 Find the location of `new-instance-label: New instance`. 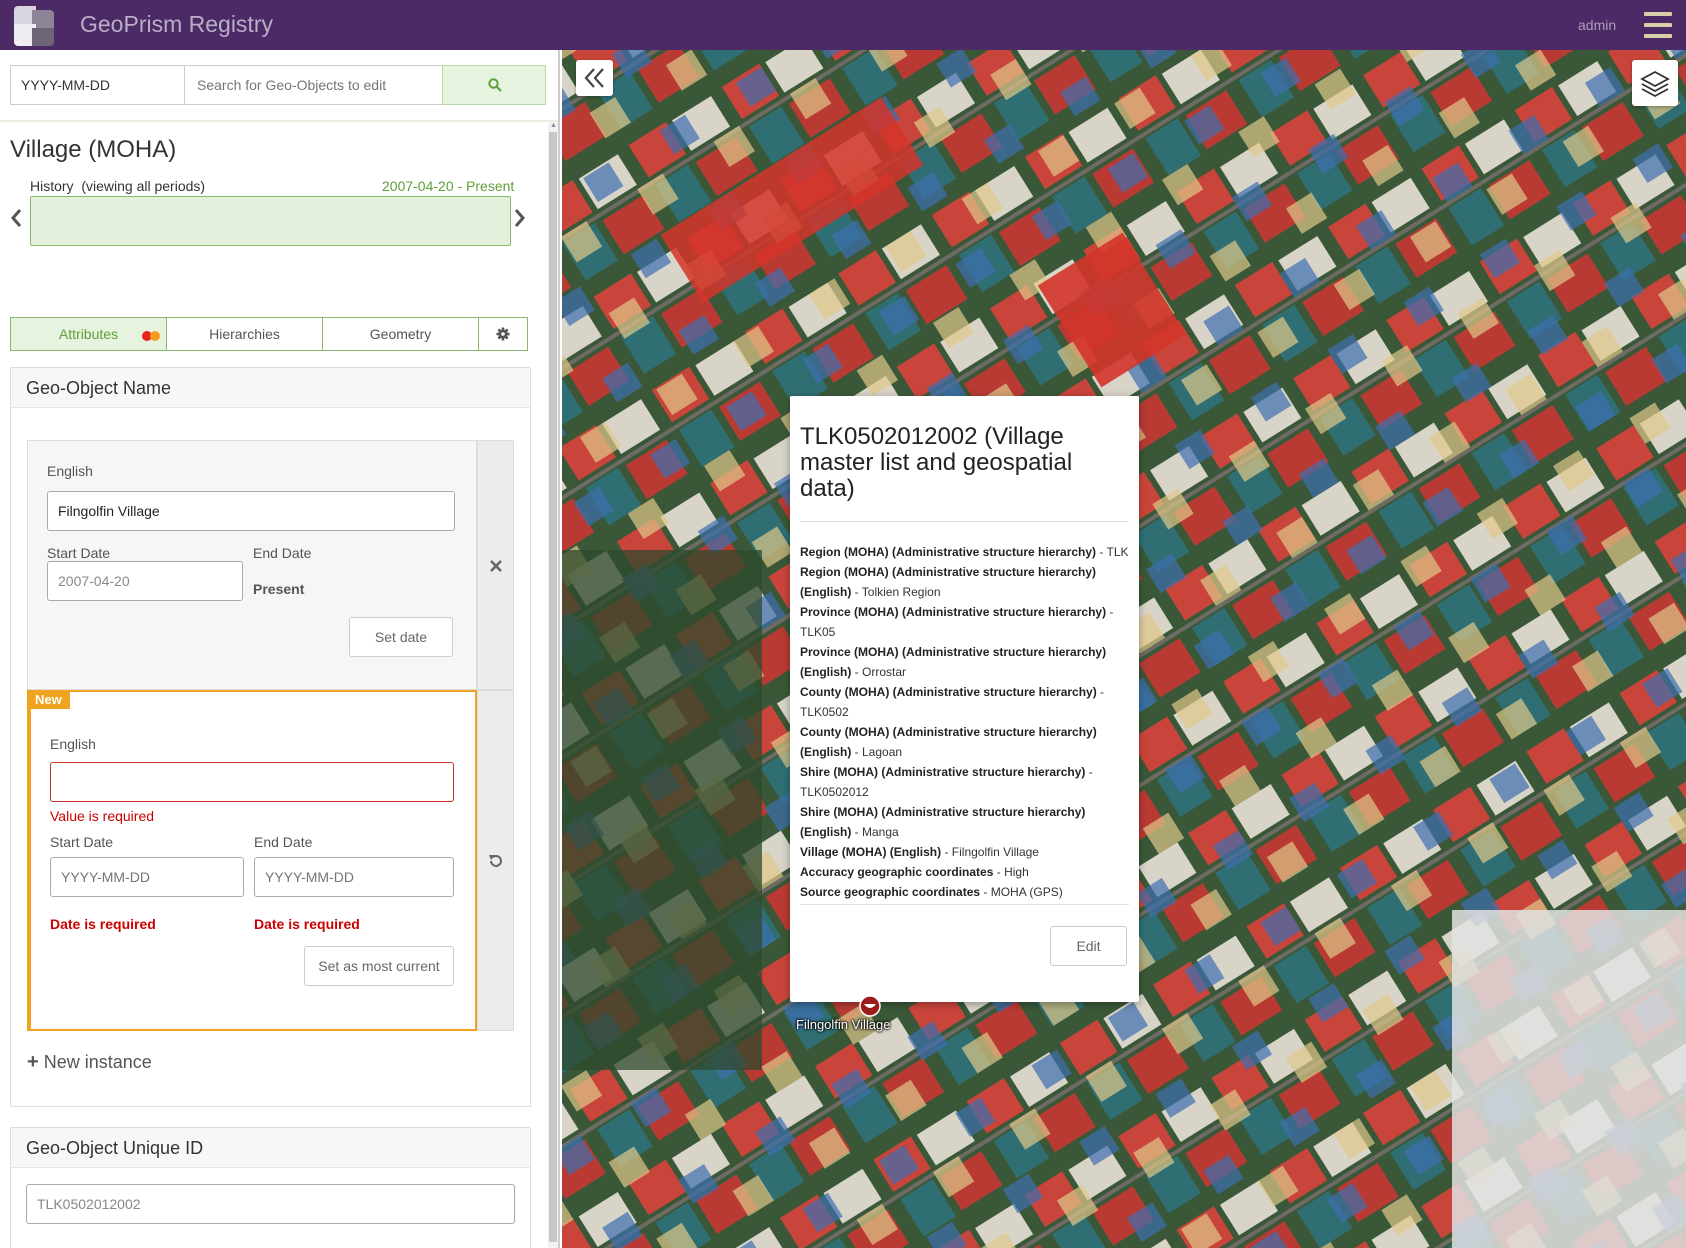

new-instance-label: New instance is located at coordinates (97, 1062).